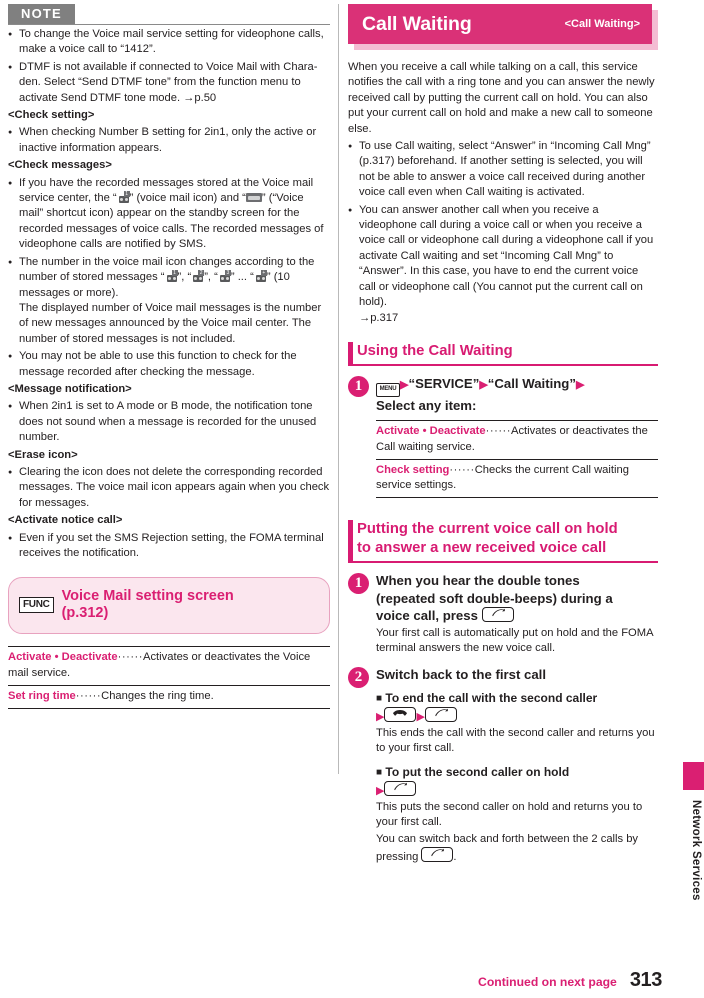 This screenshot has width=704, height=998. I want to click on substep-1-heading: ■ To end the call with the second caller, so click(517, 698).